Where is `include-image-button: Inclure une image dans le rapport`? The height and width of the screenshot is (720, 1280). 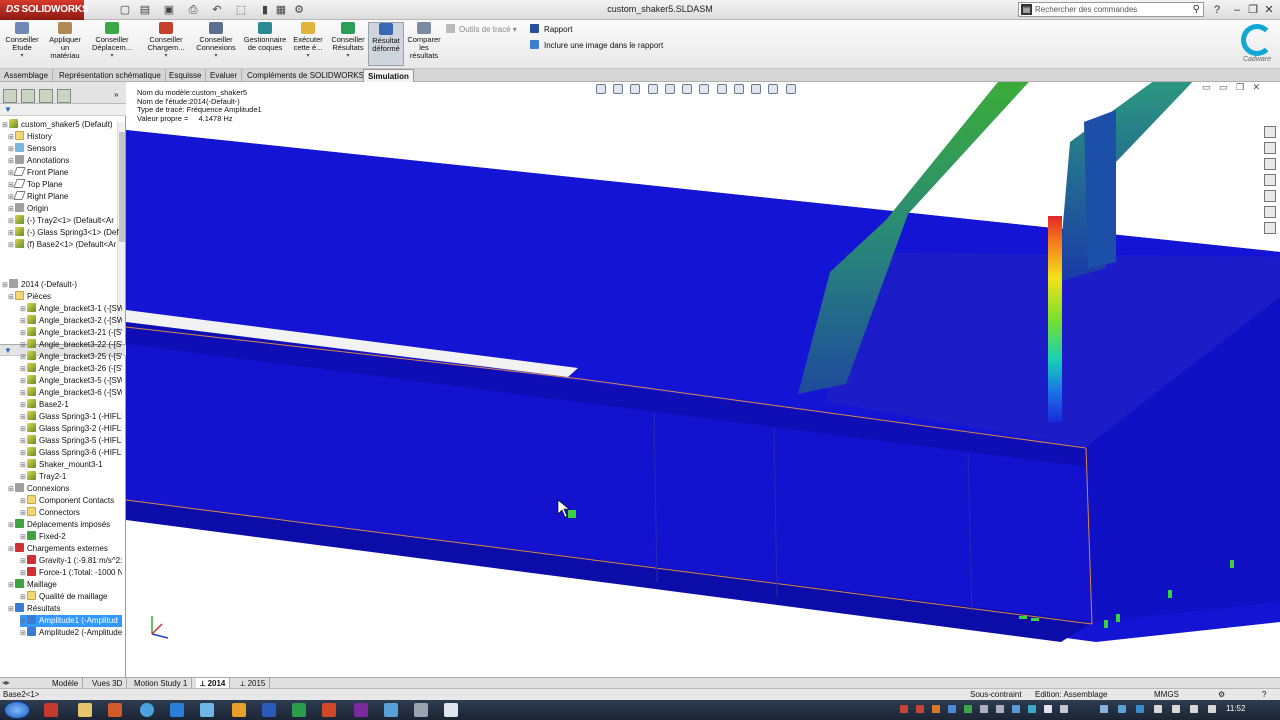 include-image-button: Inclure une image dans le rapport is located at coordinates (596, 45).